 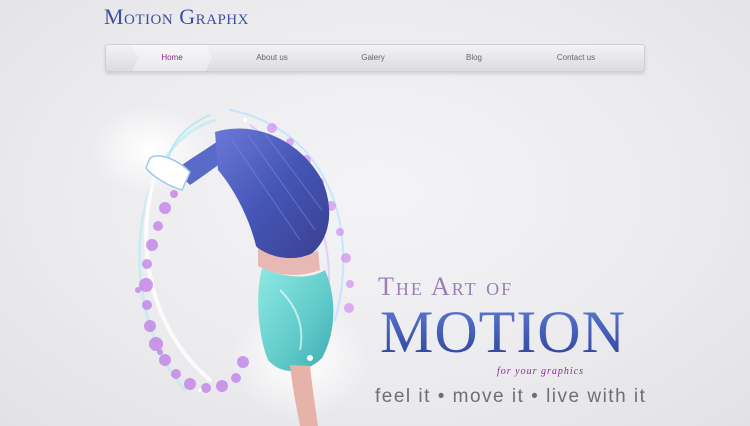 I want to click on hero-slogan: feel it • move it • live with it, so click(x=511, y=396).